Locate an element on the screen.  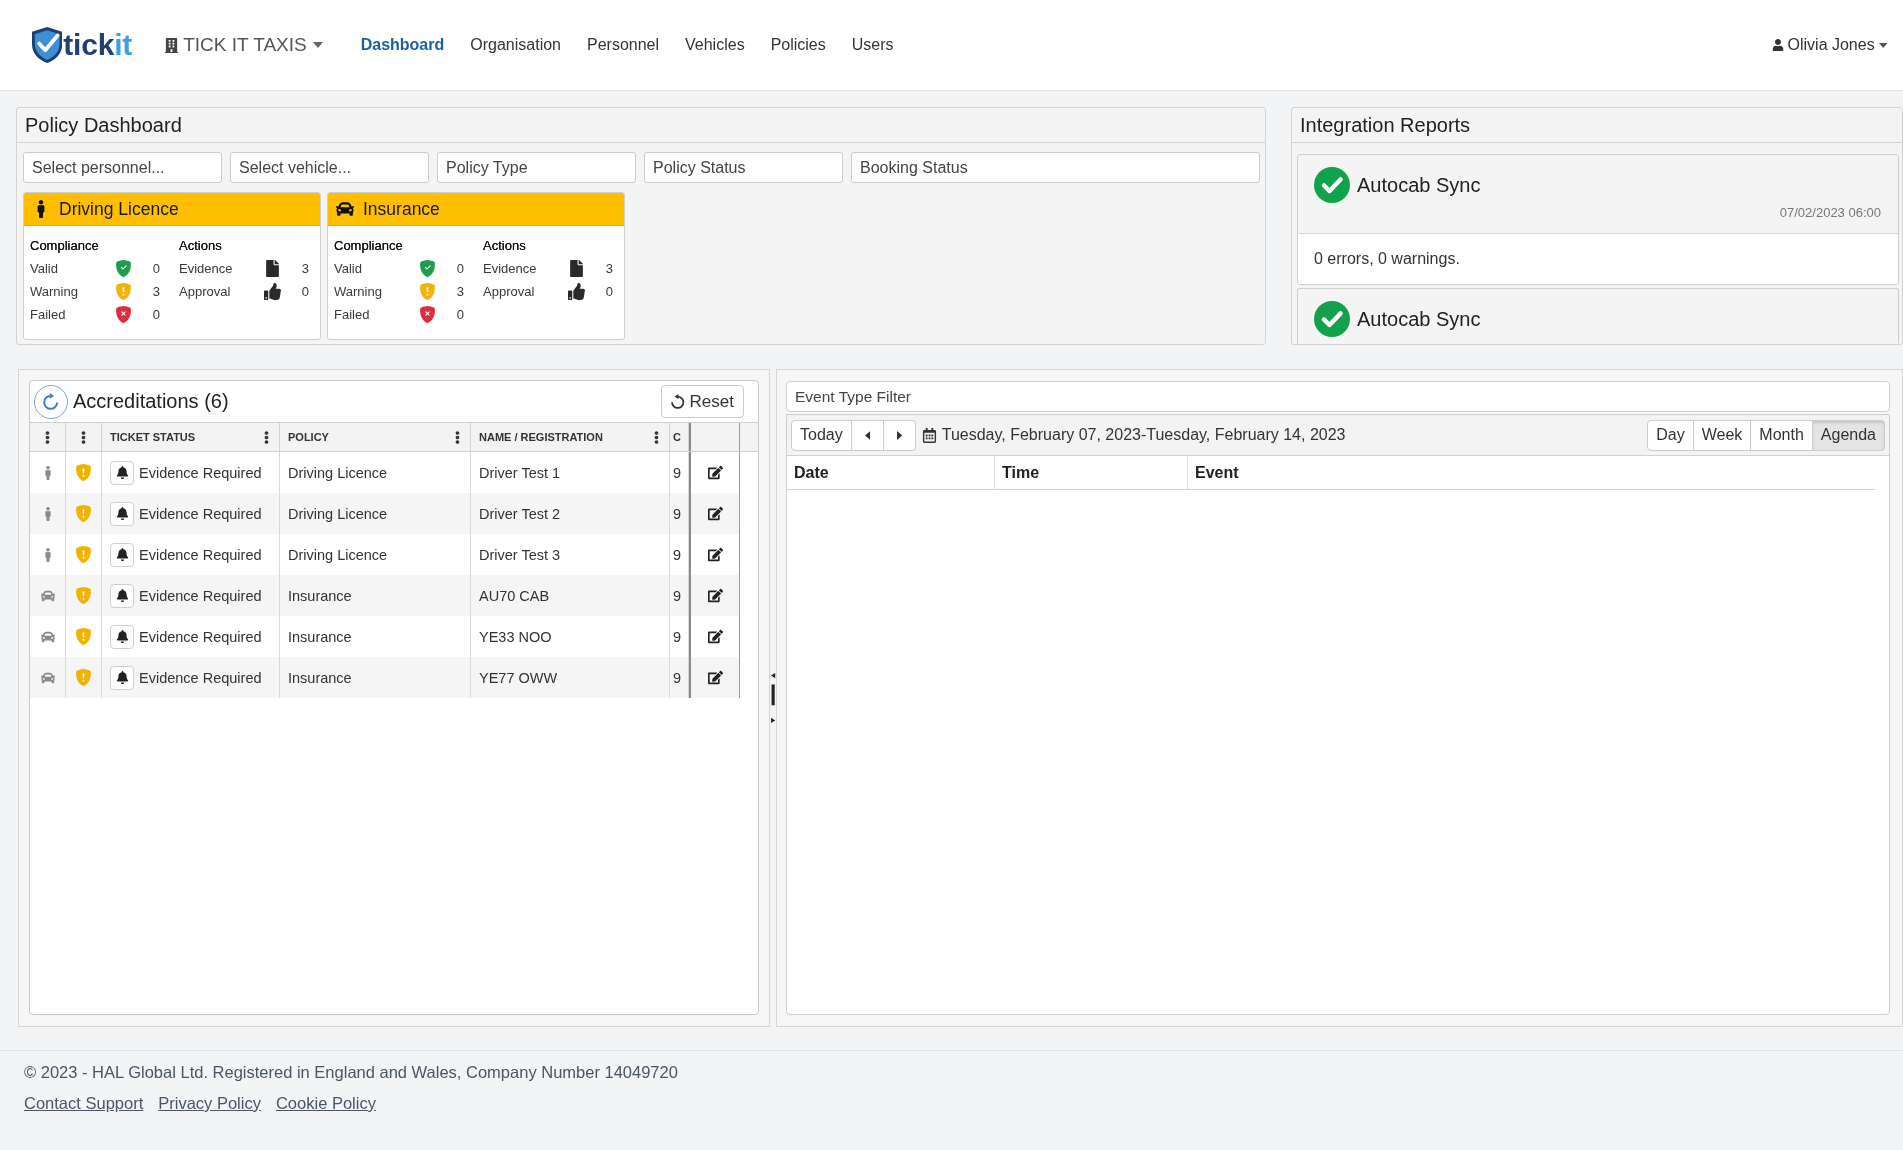
nav-link: Users is located at coordinates (872, 45).